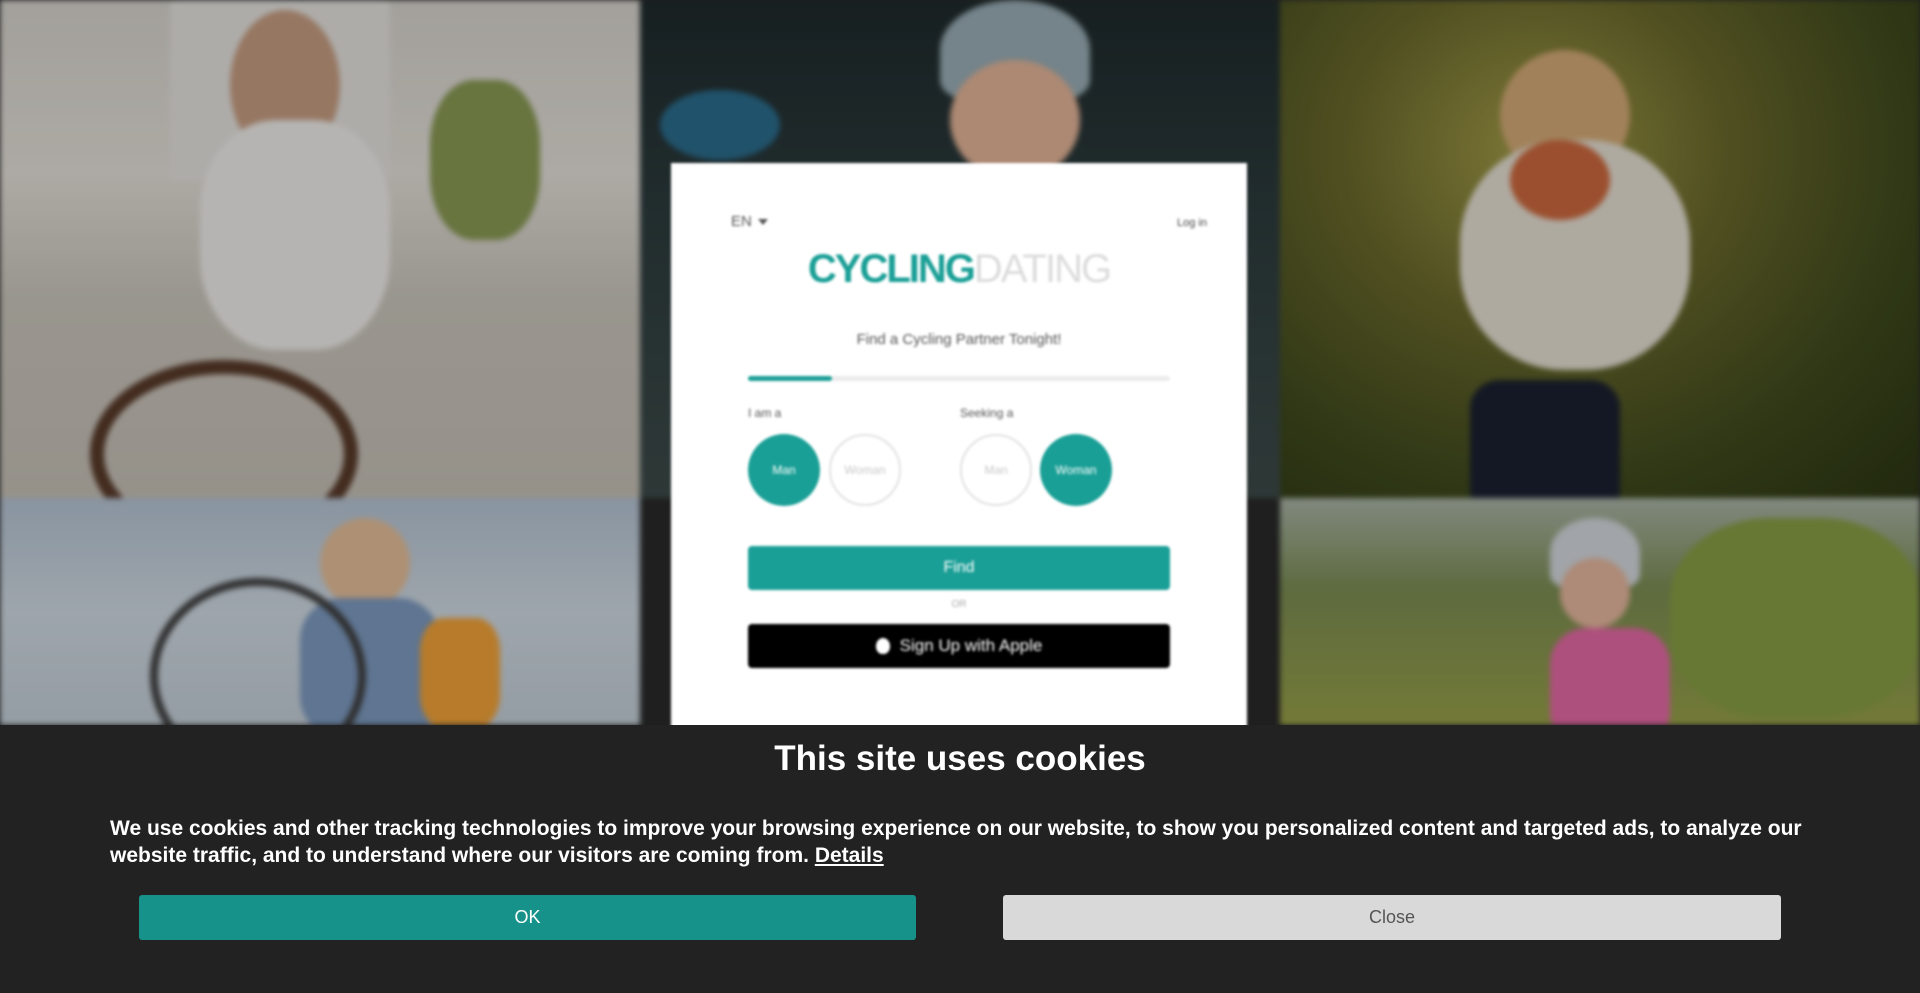 The width and height of the screenshot is (1920, 993). Describe the element at coordinates (987, 413) in the screenshot. I see `seeking-label: Seeking a` at that location.